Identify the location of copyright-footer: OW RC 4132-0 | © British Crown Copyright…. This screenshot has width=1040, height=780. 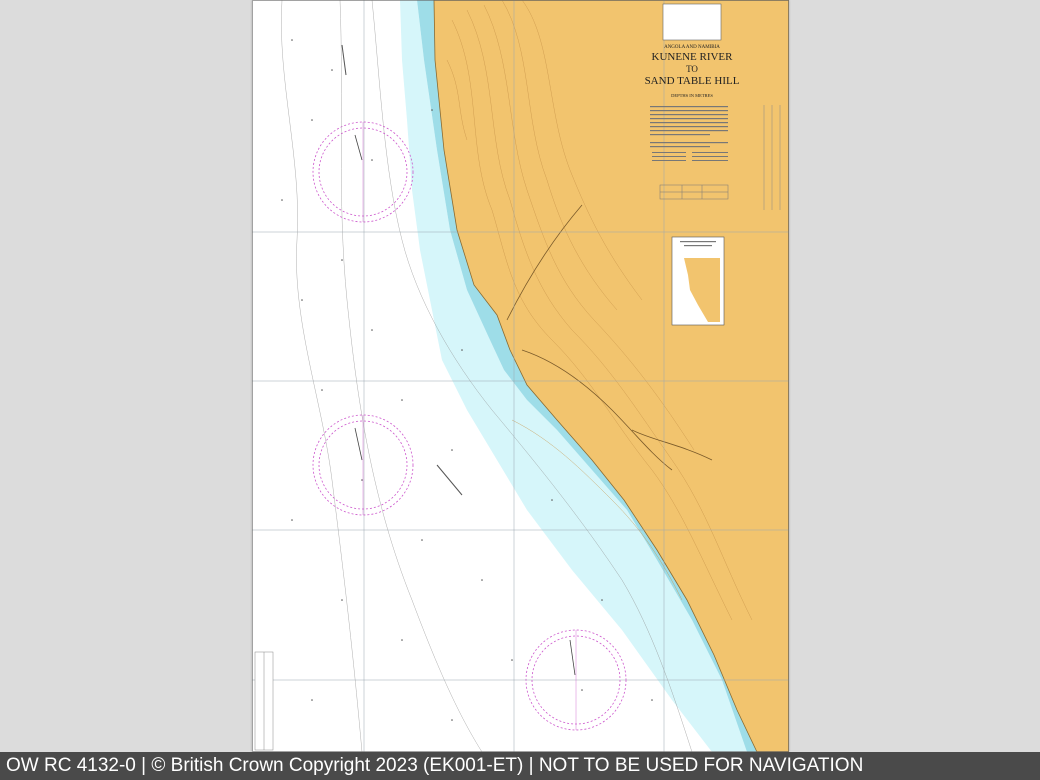
(520, 766).